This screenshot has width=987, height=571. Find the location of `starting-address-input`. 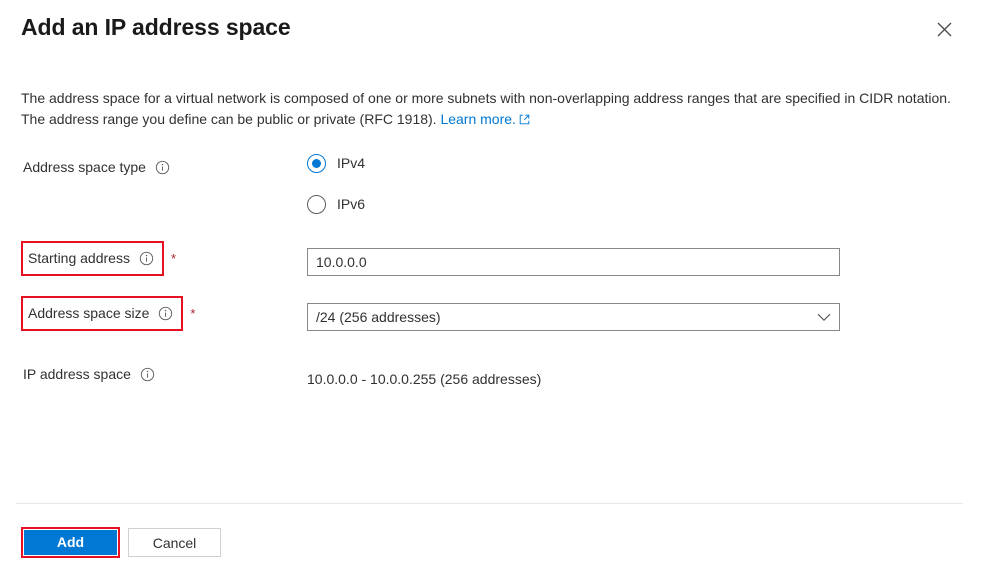

starting-address-input is located at coordinates (573, 262).